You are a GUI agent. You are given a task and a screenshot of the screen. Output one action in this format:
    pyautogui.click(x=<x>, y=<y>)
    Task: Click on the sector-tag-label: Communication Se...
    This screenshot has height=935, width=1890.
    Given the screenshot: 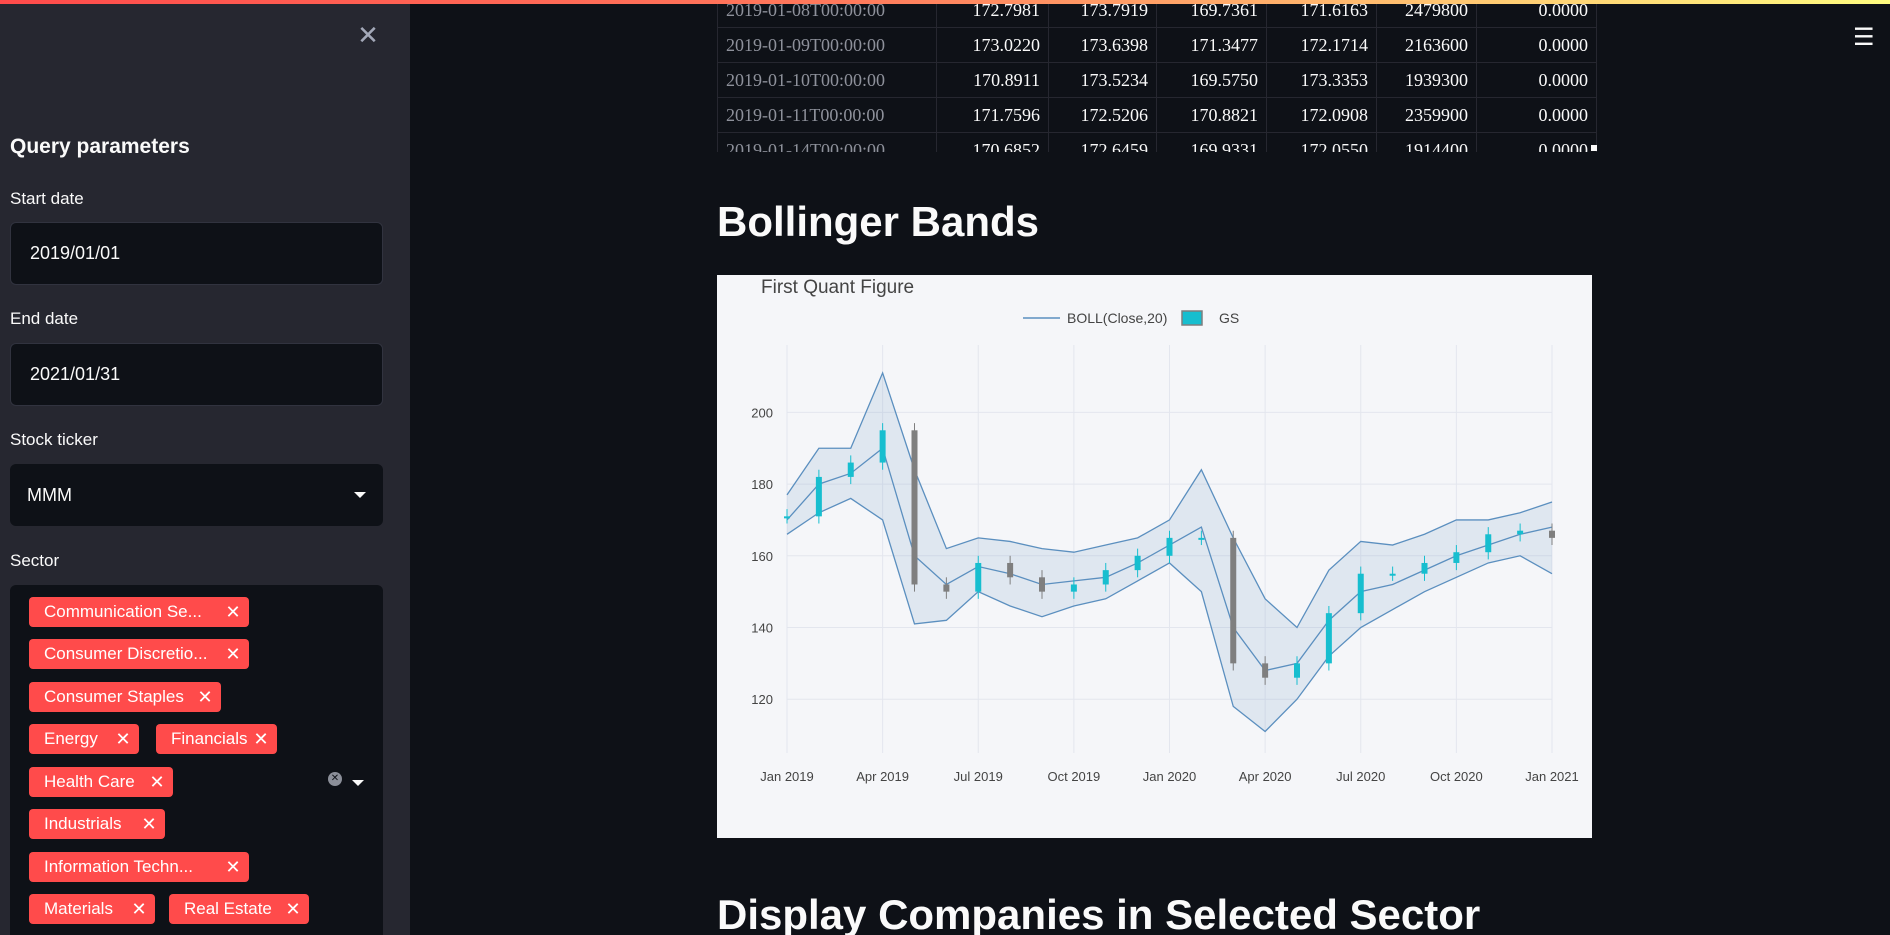 What is the action you would take?
    pyautogui.click(x=123, y=611)
    